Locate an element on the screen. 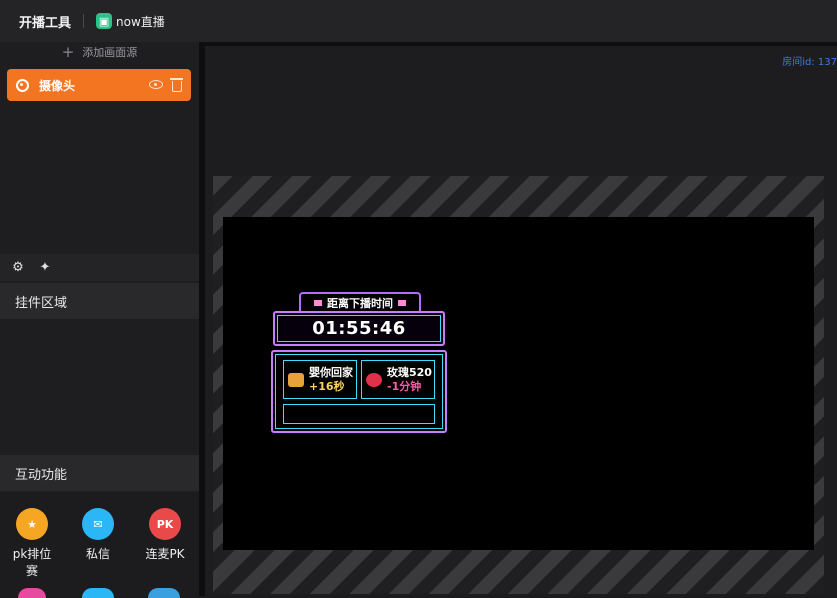 The height and width of the screenshot is (598, 837). feature-label: 私信 is located at coordinates (97, 554).